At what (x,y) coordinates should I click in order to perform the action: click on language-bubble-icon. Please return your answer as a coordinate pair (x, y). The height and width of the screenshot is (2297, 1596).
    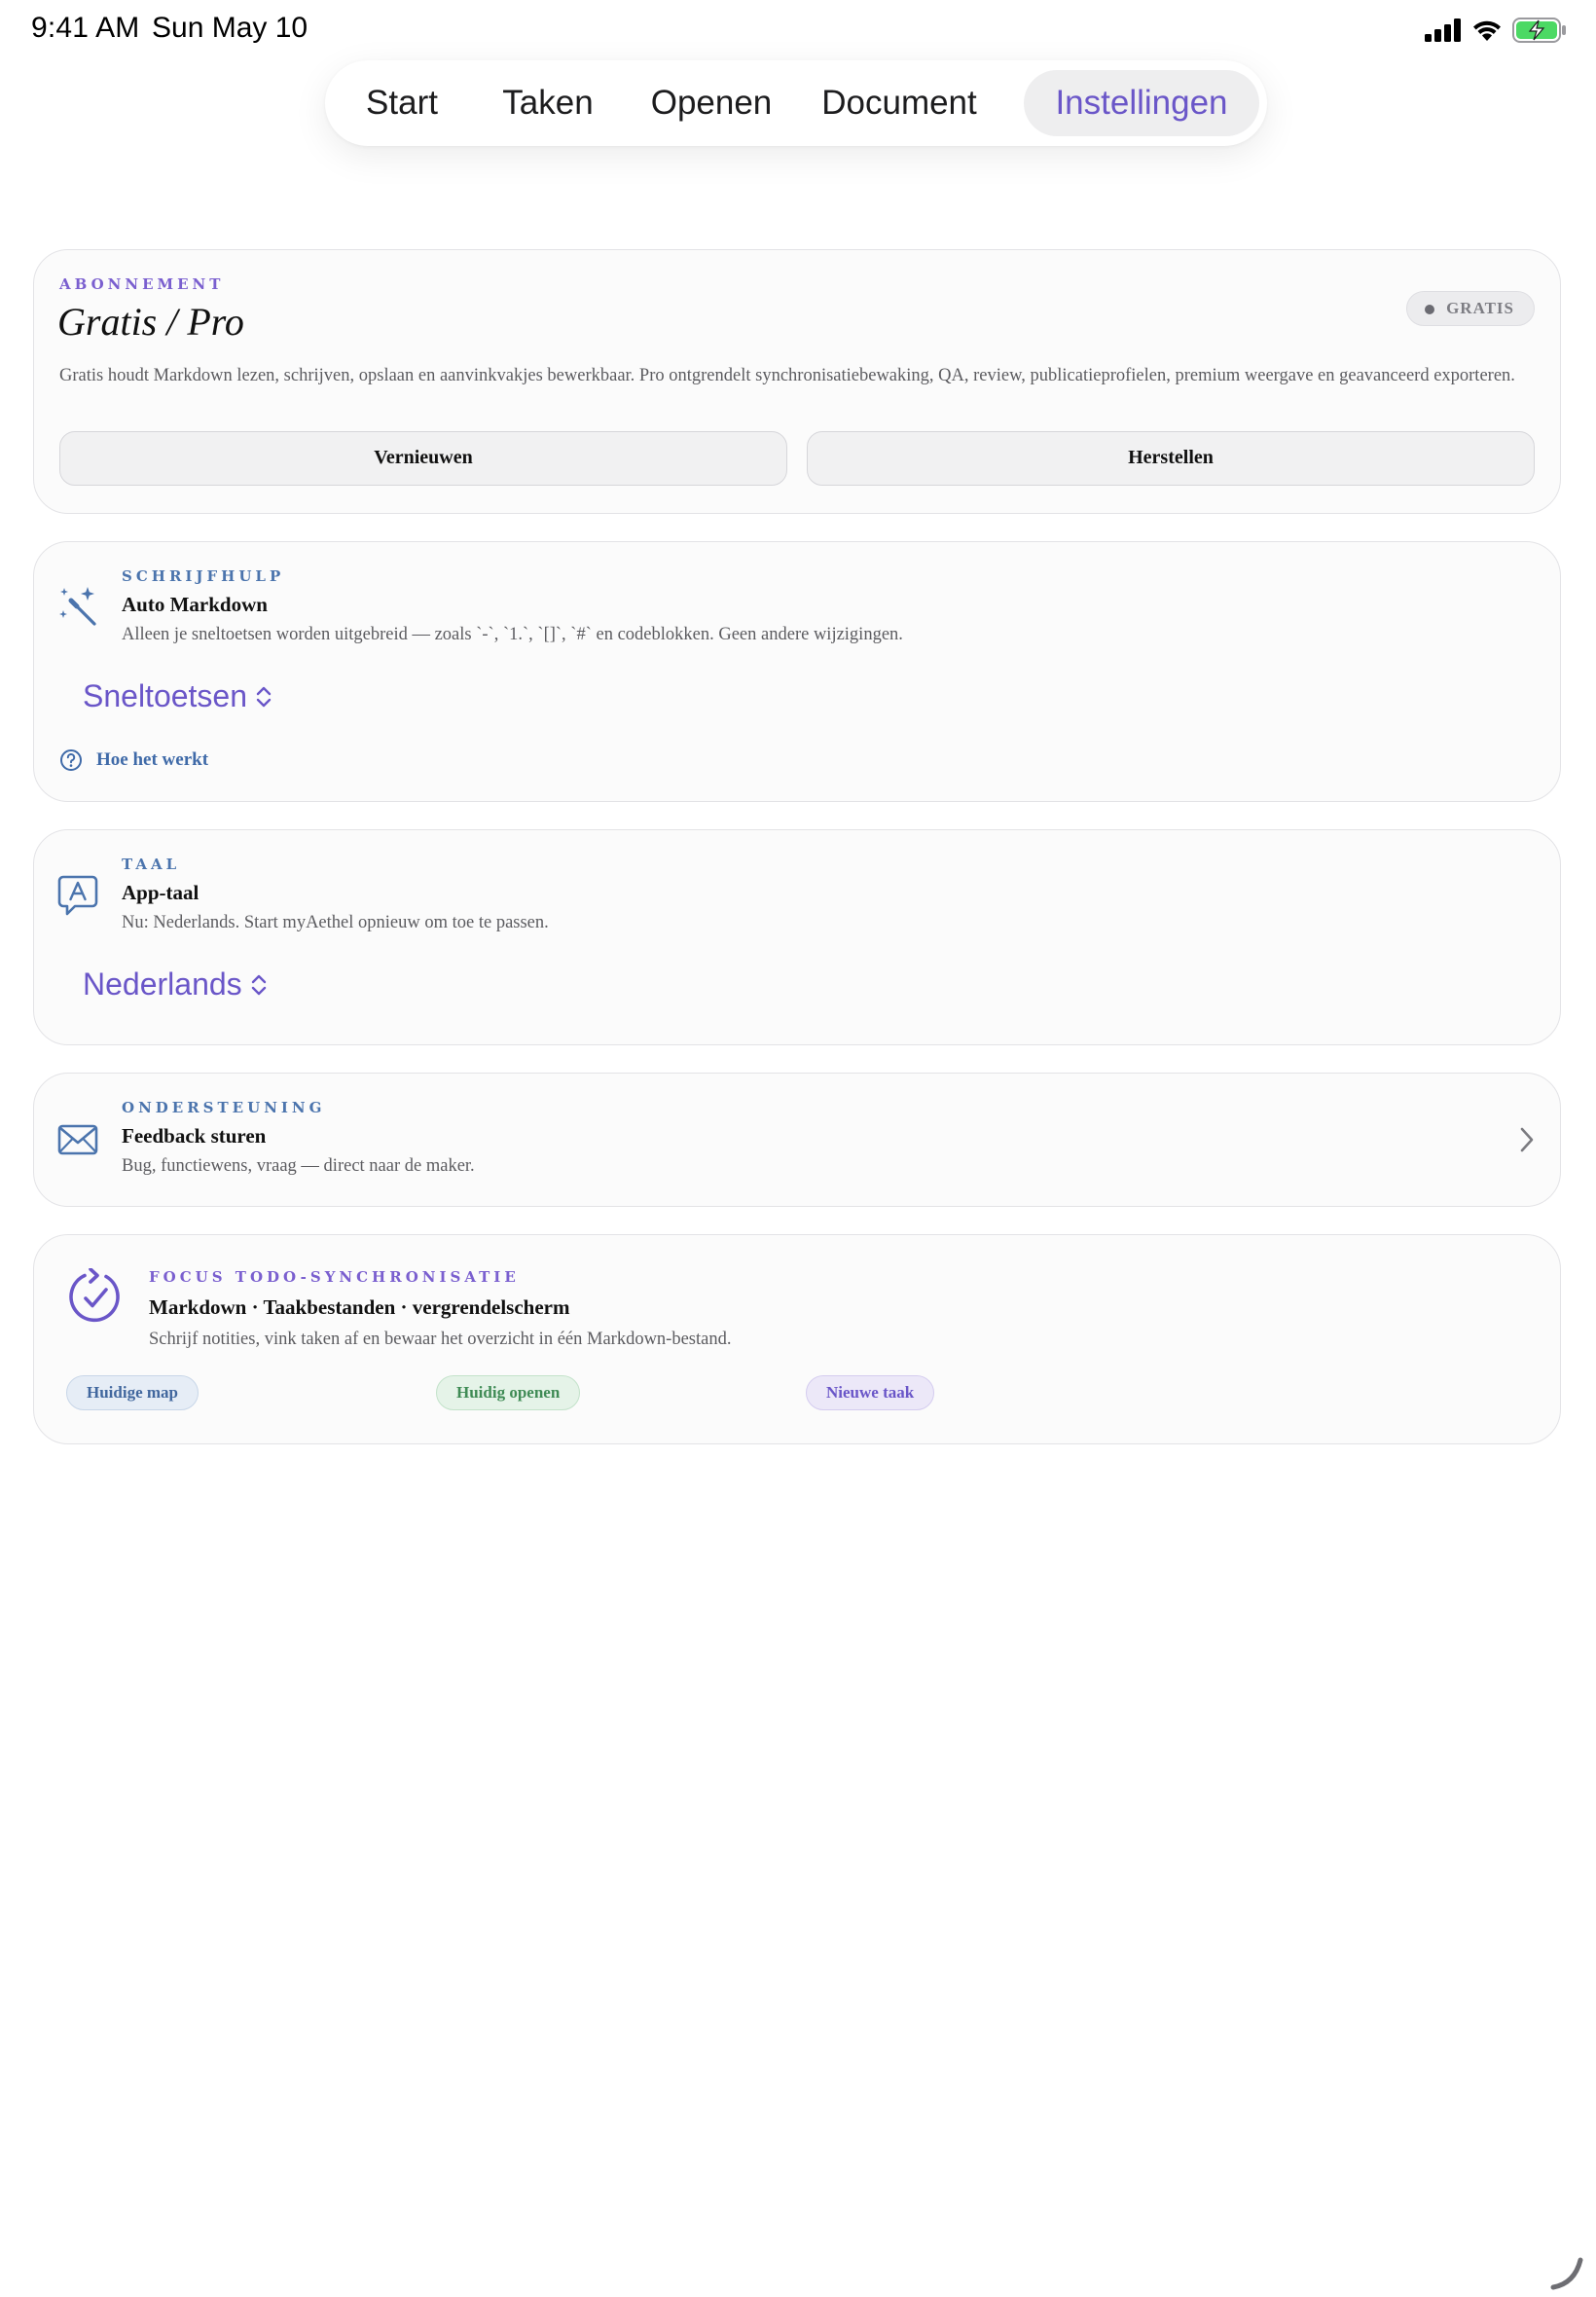
    Looking at the image, I should click on (77, 895).